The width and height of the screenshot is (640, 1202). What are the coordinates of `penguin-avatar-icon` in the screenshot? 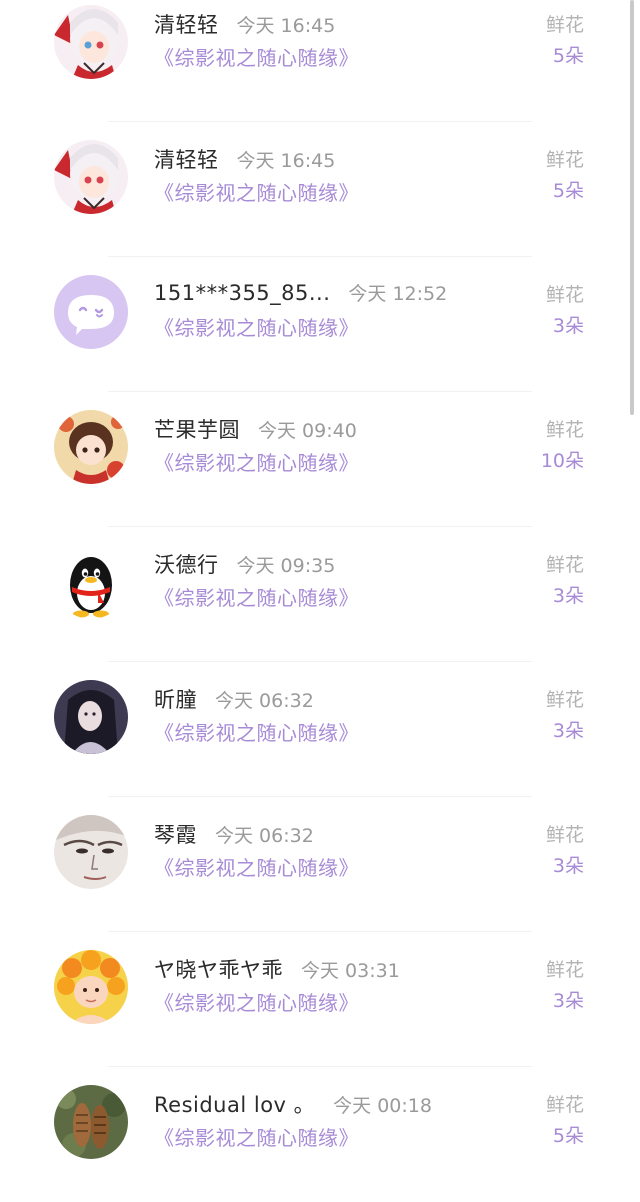 It's located at (91, 582).